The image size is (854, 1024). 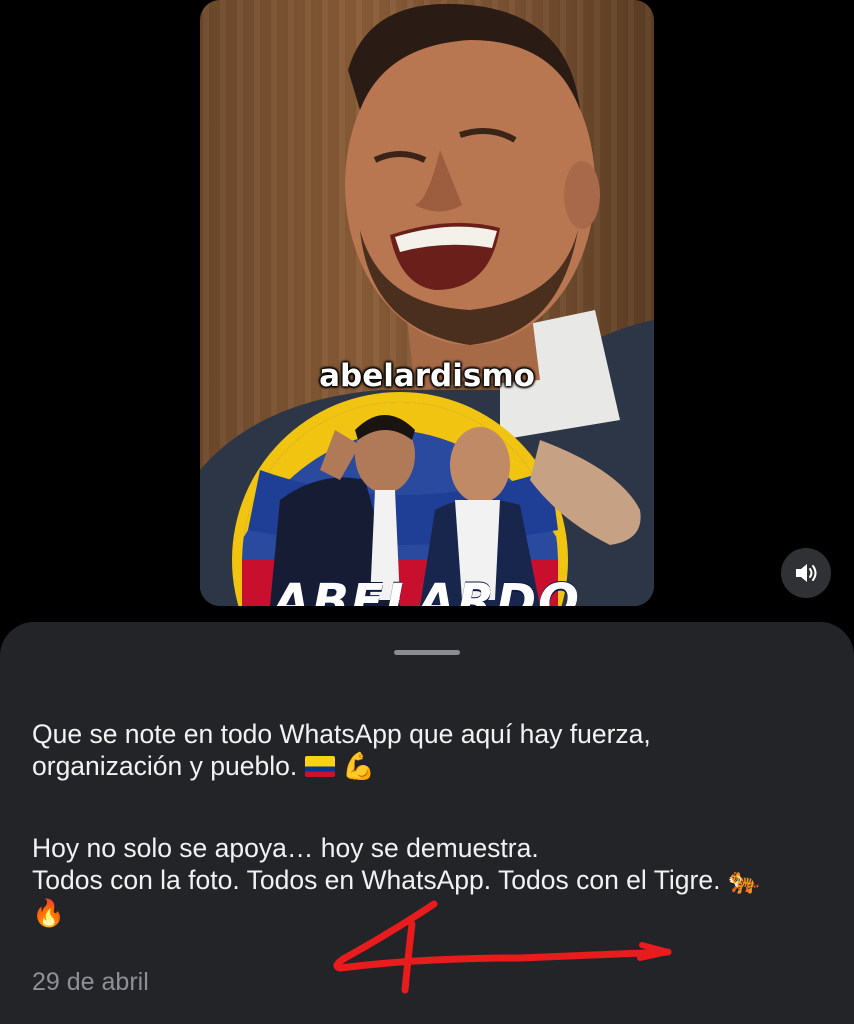 I want to click on video-overlay-text: abelardismo, so click(x=427, y=376).